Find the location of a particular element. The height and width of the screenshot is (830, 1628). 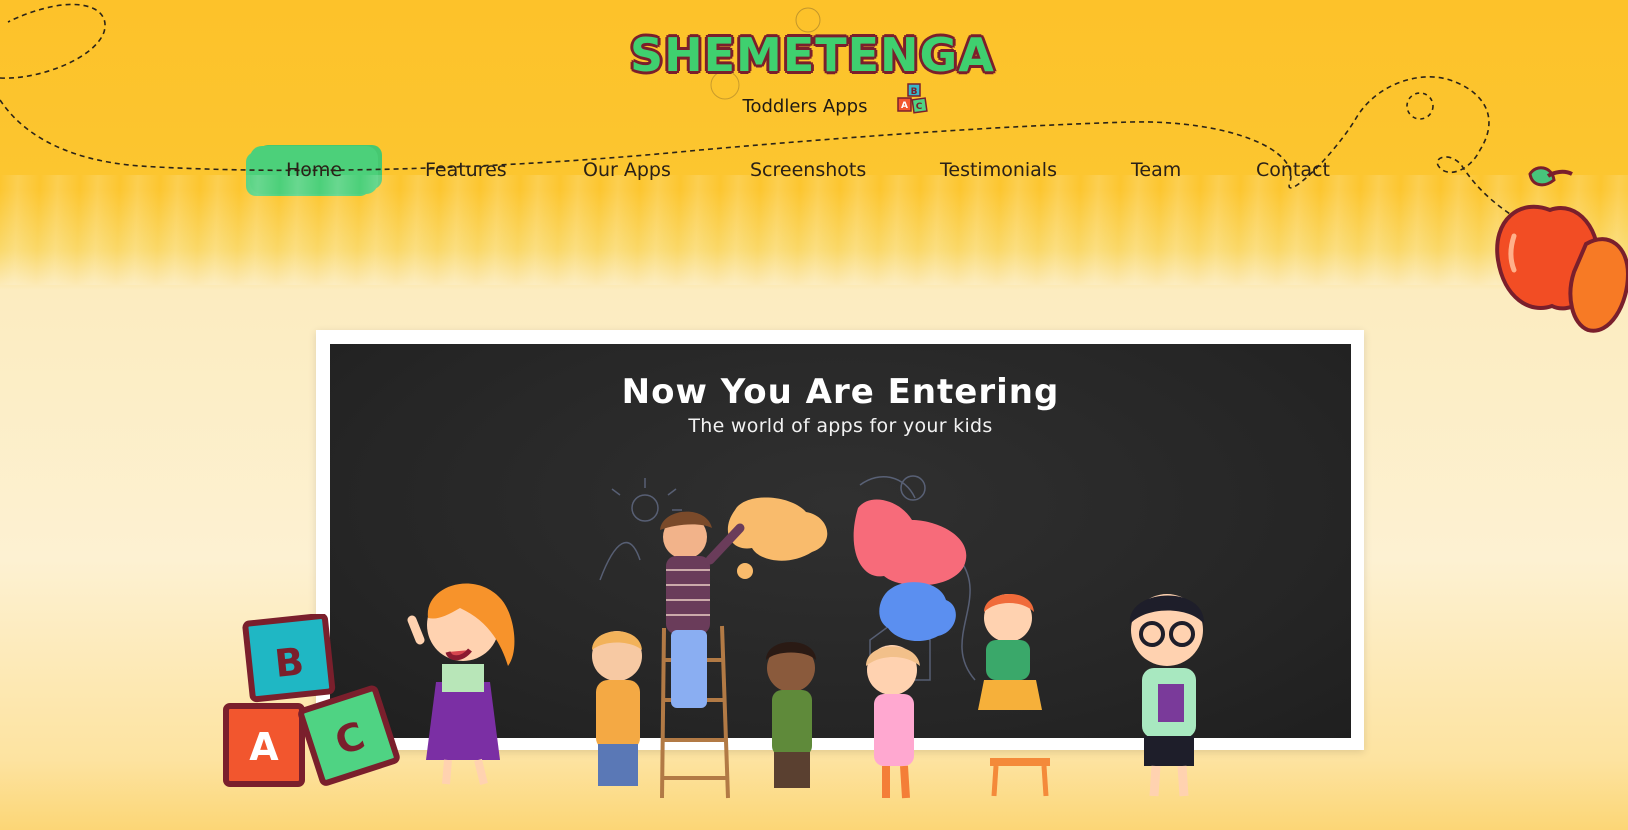

nav-contact: Contact is located at coordinates (1293, 170).